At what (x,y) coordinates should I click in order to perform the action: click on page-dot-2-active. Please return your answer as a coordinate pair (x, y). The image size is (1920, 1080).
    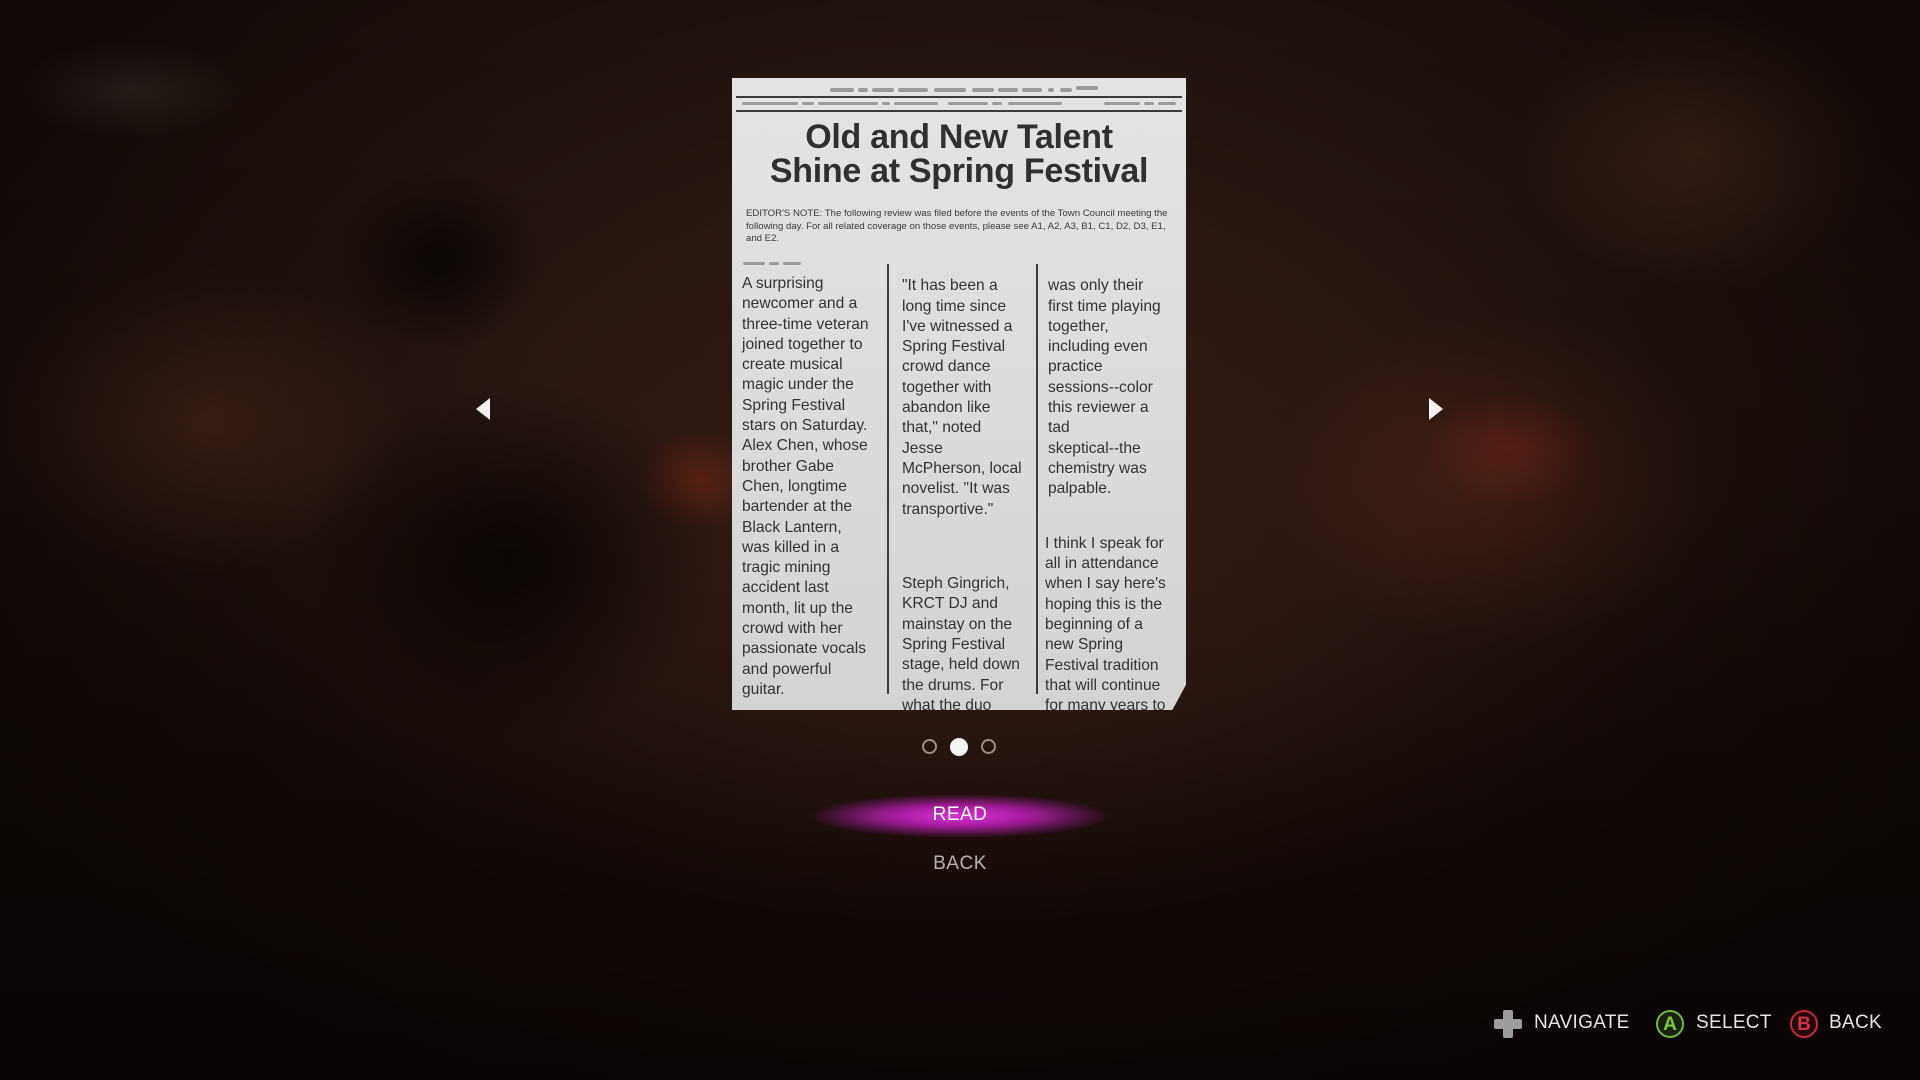
    Looking at the image, I should click on (959, 747).